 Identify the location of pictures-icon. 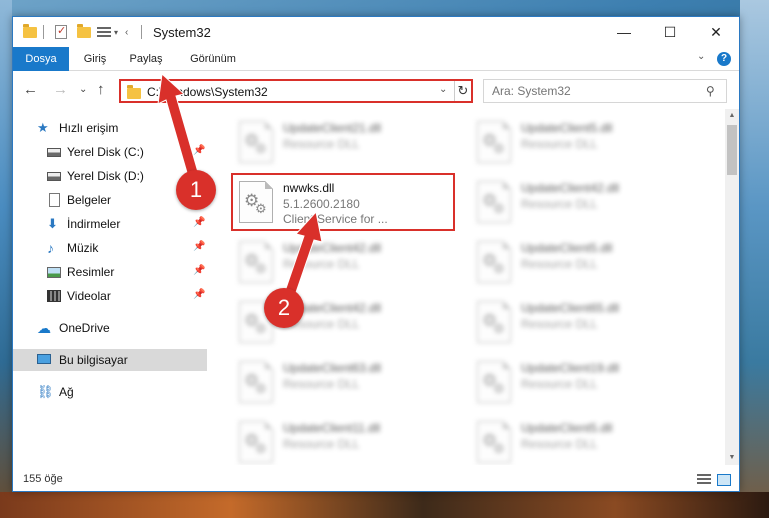
(54, 272).